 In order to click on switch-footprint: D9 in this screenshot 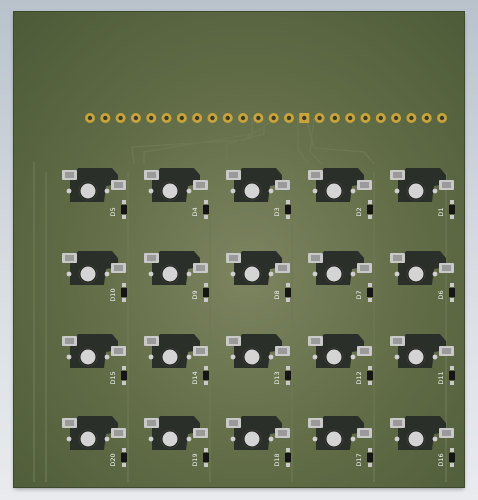, I will do `click(176, 276)`.